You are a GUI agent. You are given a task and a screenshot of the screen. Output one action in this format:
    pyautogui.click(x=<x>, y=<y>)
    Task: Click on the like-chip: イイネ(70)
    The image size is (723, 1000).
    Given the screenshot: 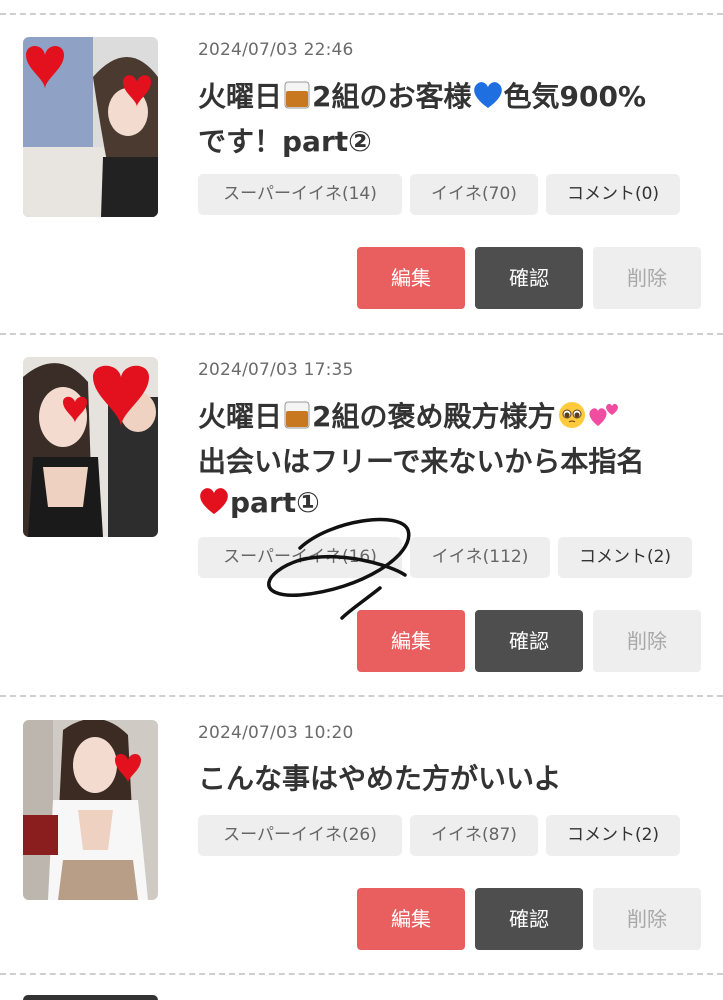 What is the action you would take?
    pyautogui.click(x=474, y=194)
    